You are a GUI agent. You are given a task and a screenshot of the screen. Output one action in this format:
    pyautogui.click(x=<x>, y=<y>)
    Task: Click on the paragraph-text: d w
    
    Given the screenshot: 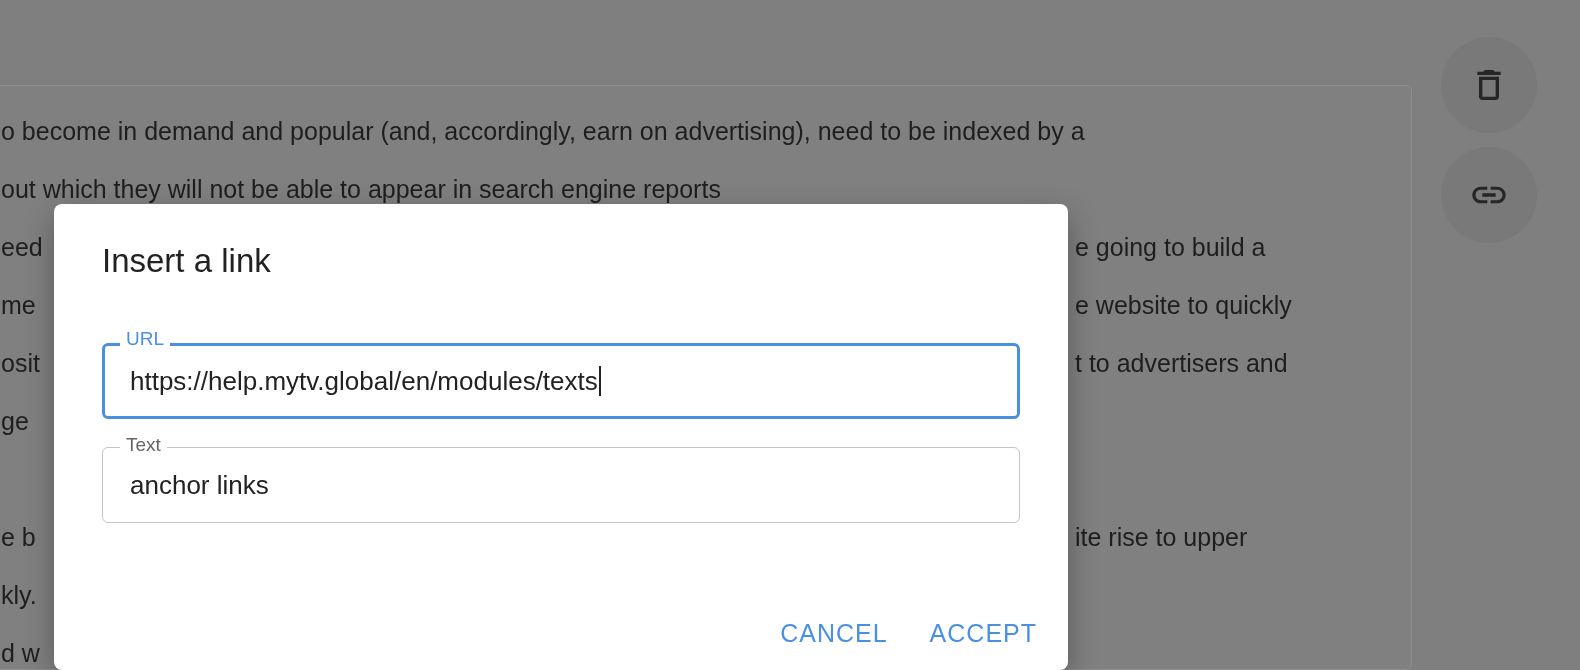 What is the action you would take?
    pyautogui.click(x=20, y=653)
    